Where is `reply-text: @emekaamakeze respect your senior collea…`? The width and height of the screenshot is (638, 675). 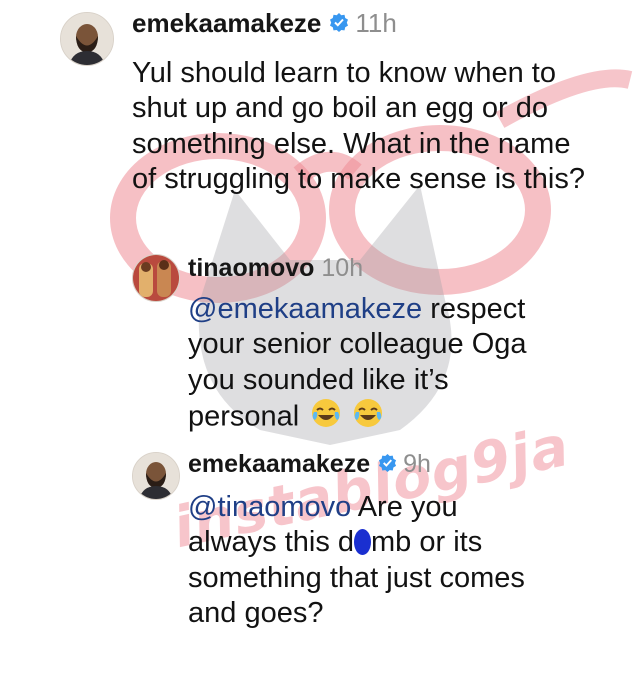
reply-text: @emekaamakeze respect your senior collea… is located at coordinates (398, 365).